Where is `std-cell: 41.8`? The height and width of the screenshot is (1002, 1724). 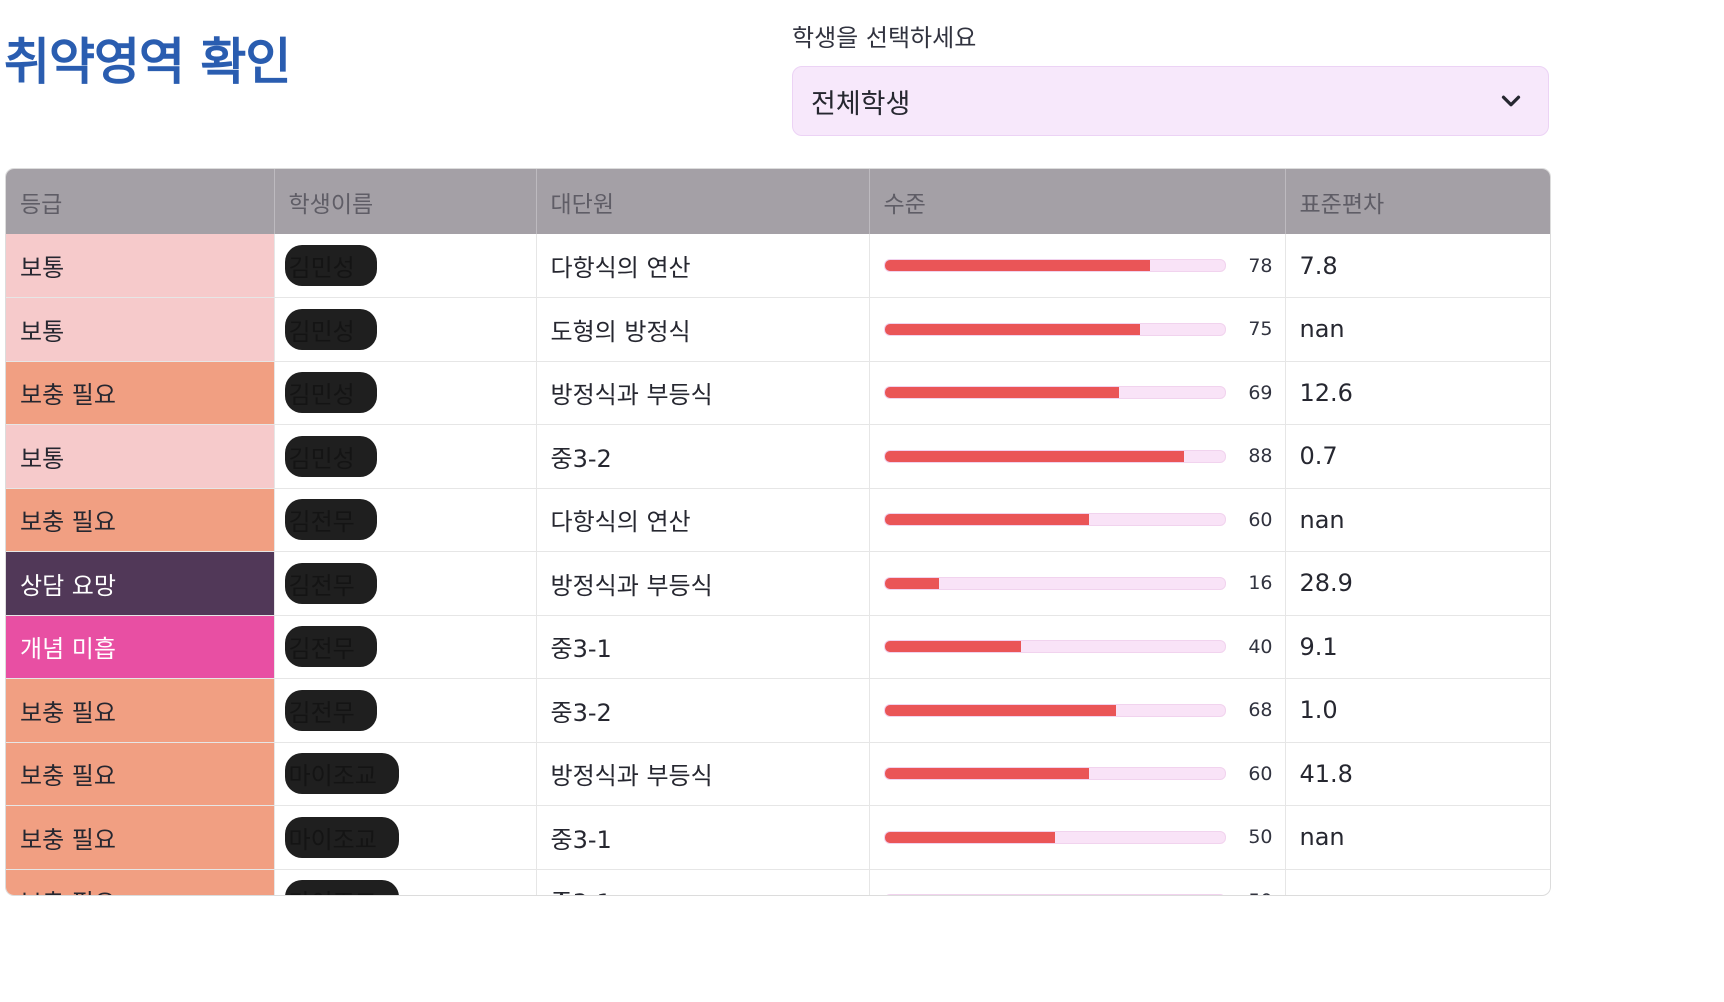 std-cell: 41.8 is located at coordinates (1417, 774).